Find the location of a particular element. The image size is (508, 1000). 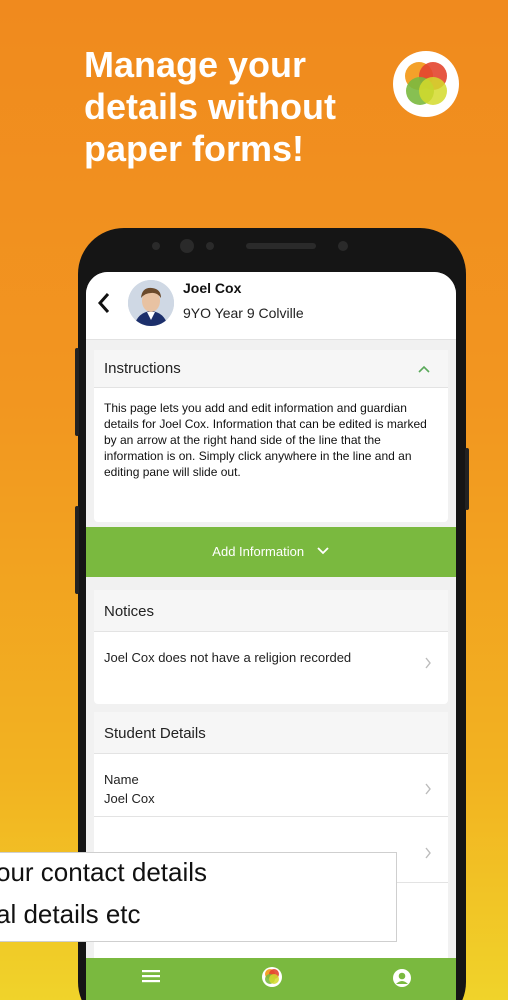

name-row: Name Joel Cox is located at coordinates (129, 789).